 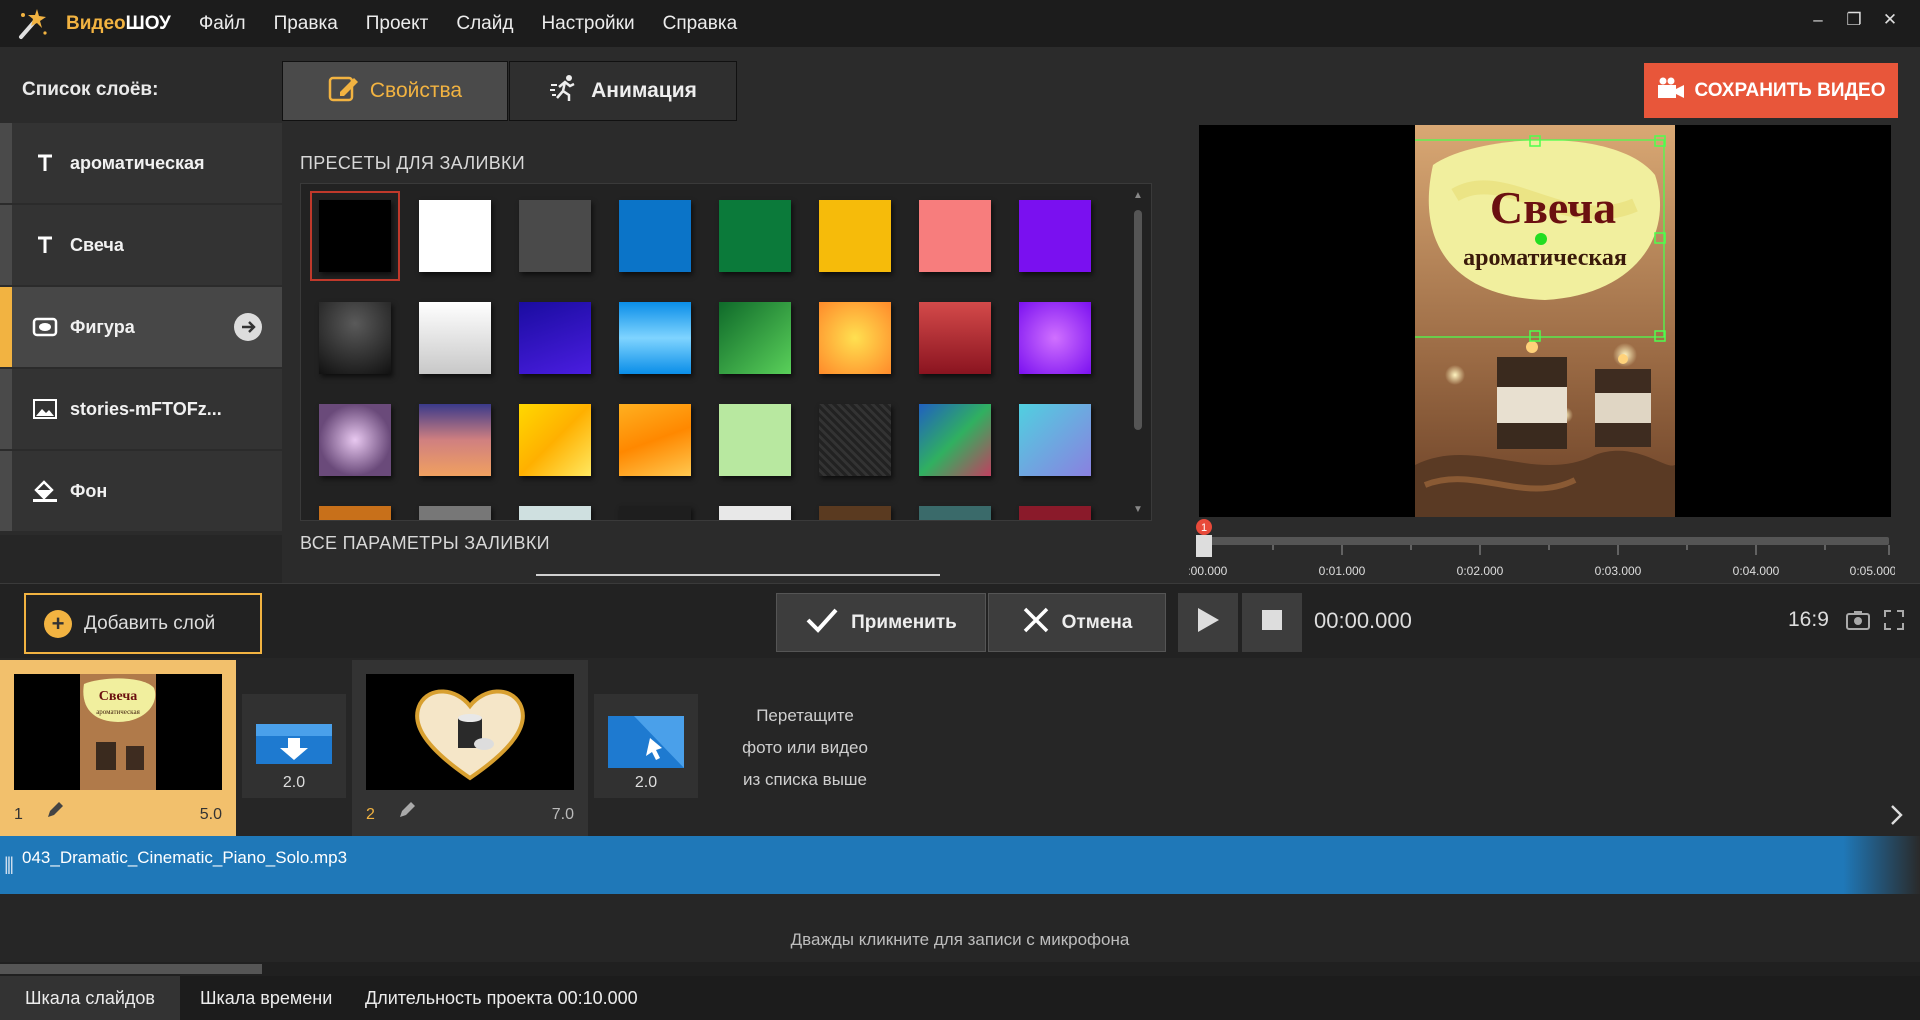 I want to click on preset-gradient-indigo, so click(x=555, y=338).